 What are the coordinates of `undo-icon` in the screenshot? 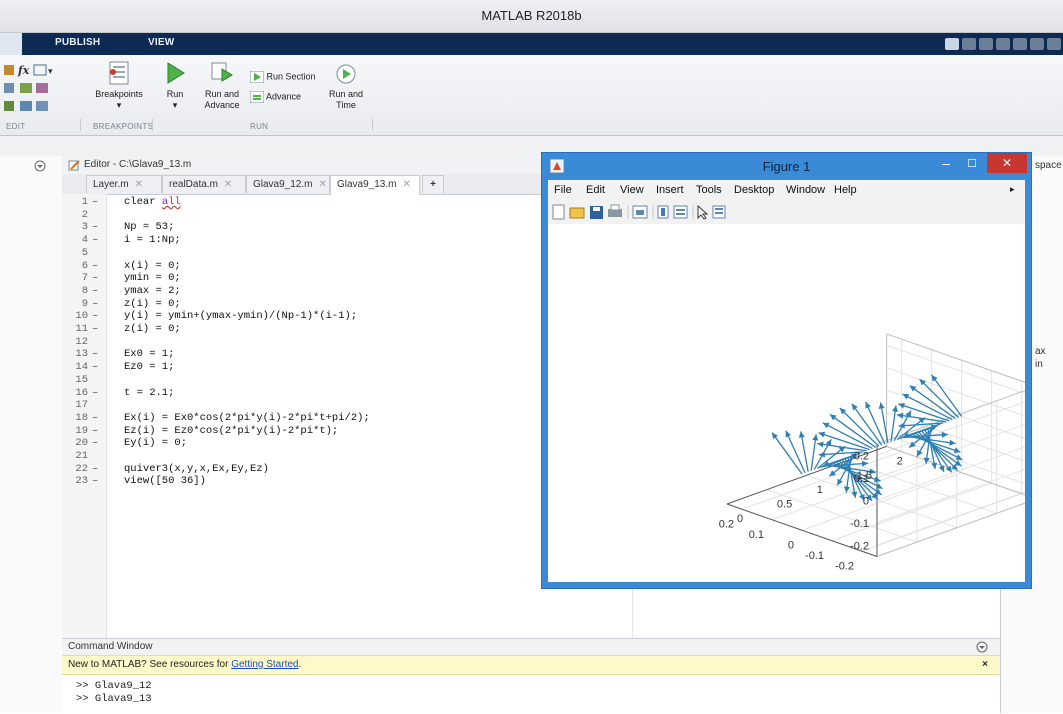 It's located at (1020, 44).